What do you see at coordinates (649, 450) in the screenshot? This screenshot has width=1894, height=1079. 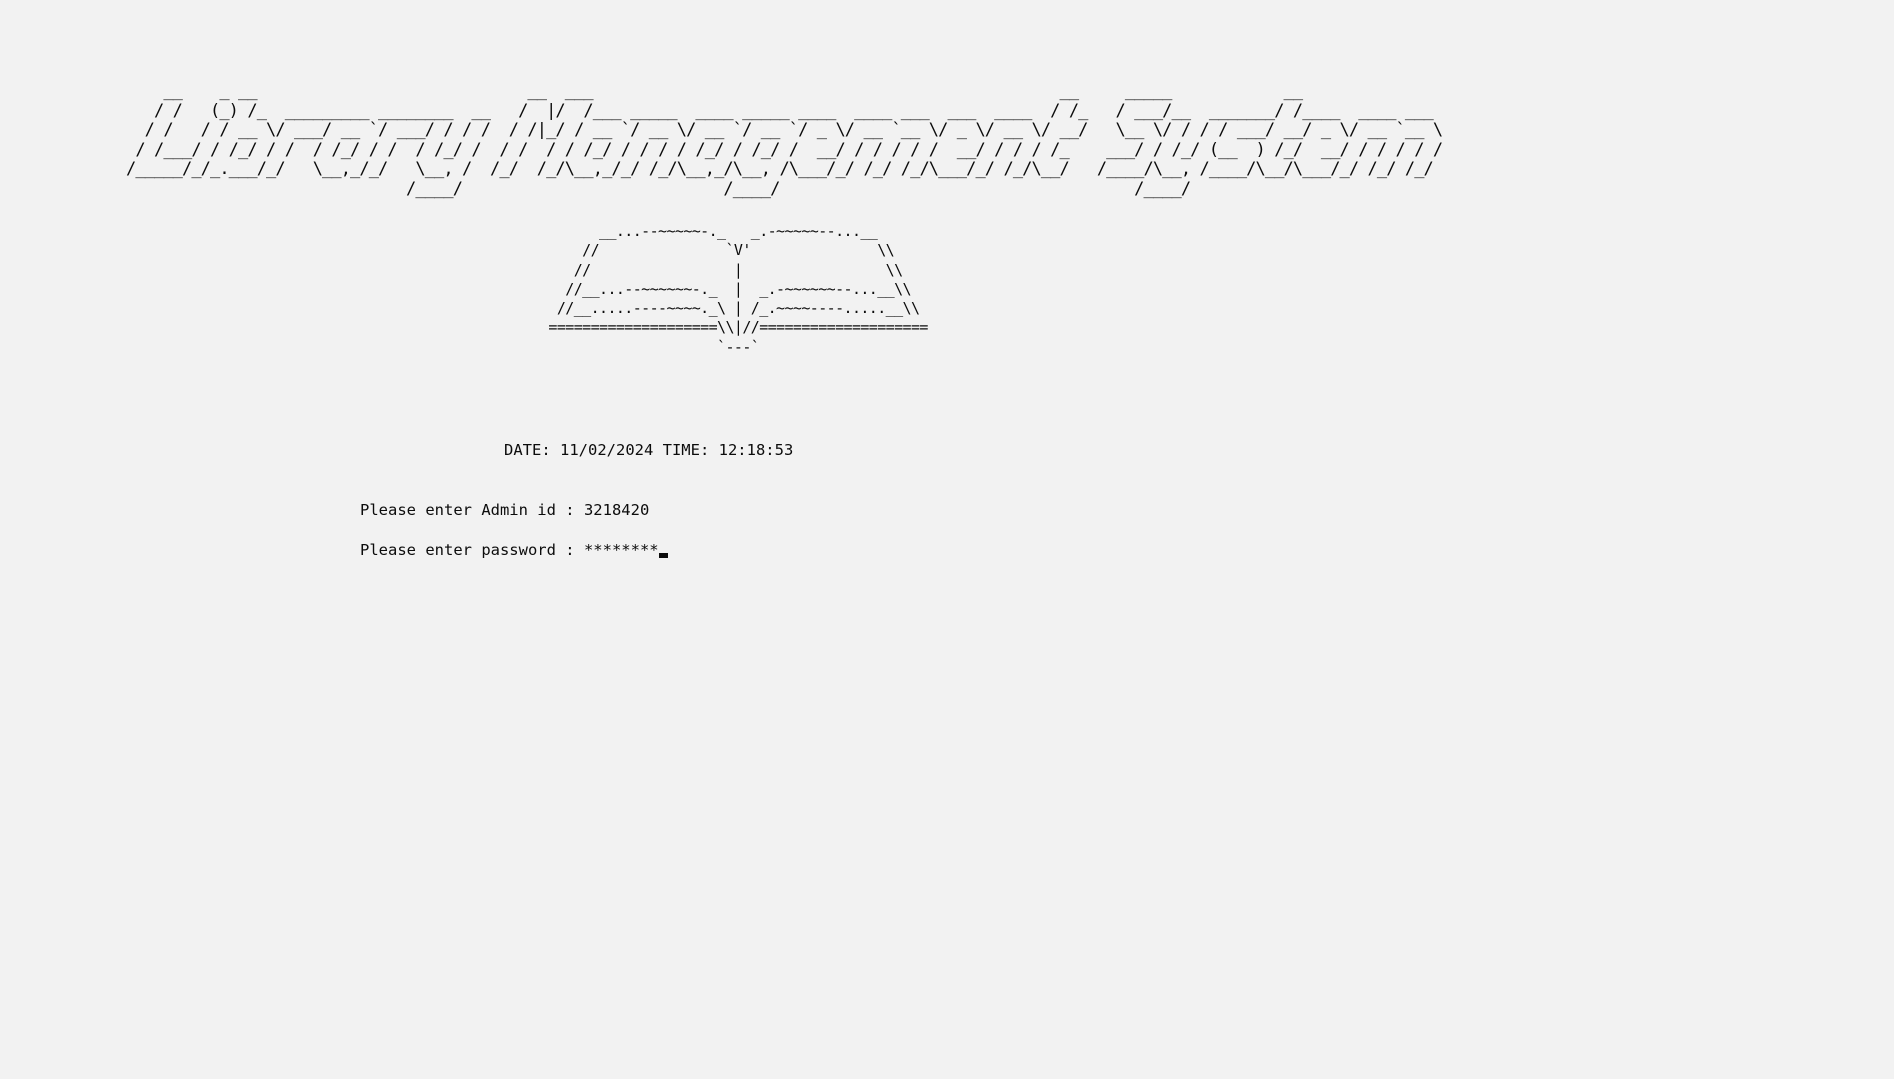 I see `date-time-line: DATE: 11/02/2024 TIME: 12:18:53` at bounding box center [649, 450].